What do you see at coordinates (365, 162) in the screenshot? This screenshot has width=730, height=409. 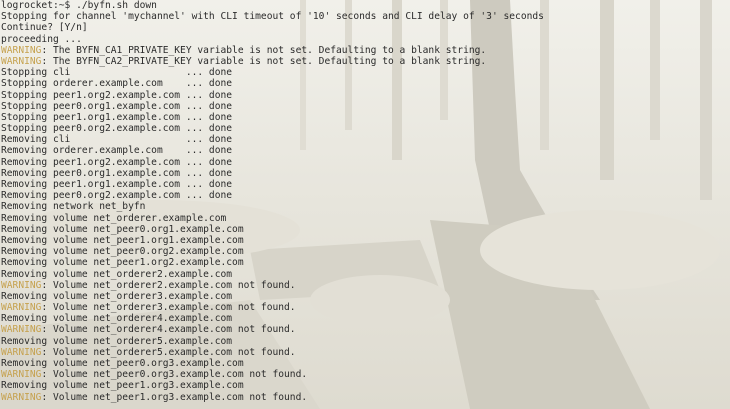 I see `terminal-line: Removing peer1.org2.example.com ... done` at bounding box center [365, 162].